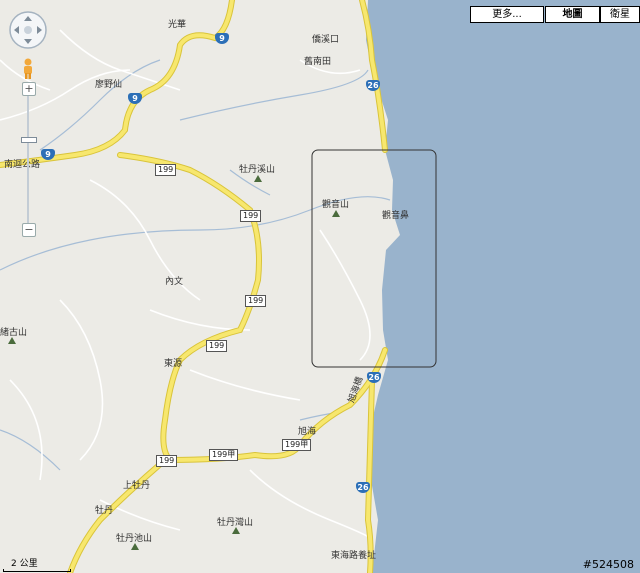 The image size is (640, 573). Describe the element at coordinates (336, 205) in the screenshot. I see `place-label: 觀音山` at that location.